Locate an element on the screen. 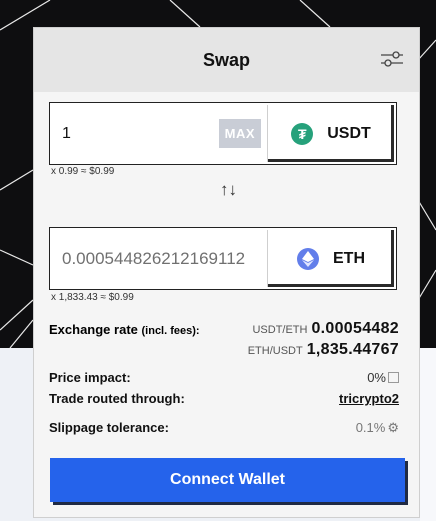 Image resolution: width=436 pixels, height=521 pixels. price-impact-value: 0% is located at coordinates (376, 377).